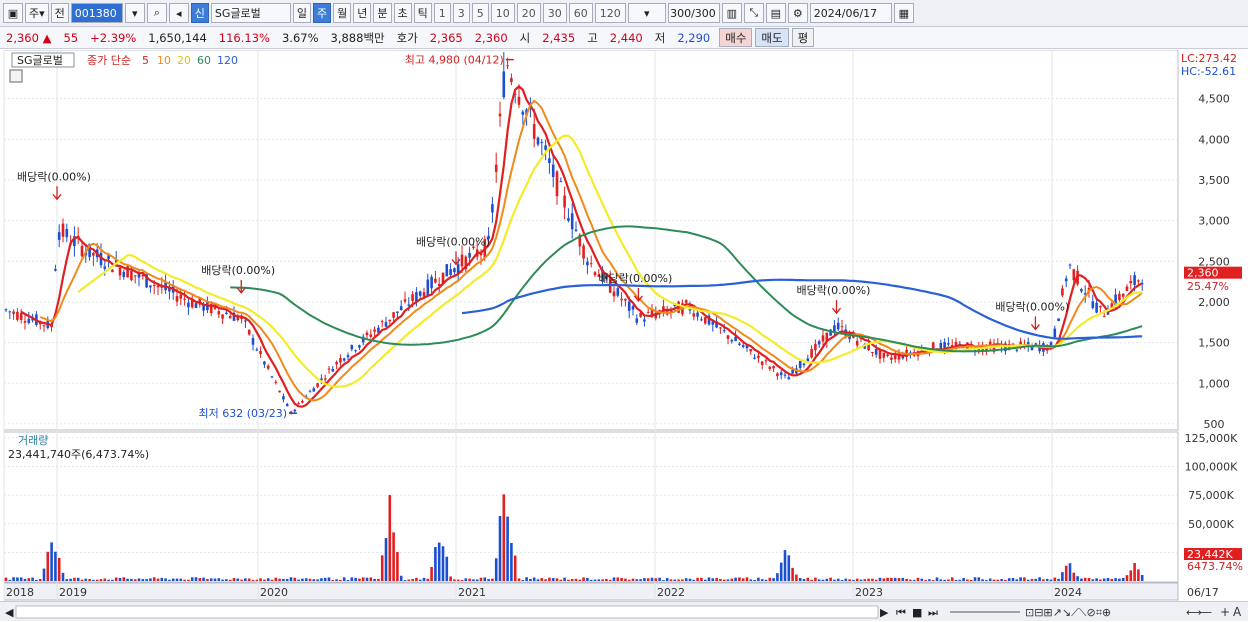 Image resolution: width=1248 pixels, height=622 pixels. Describe the element at coordinates (646, 13) in the screenshot. I see `interval-input: ▾` at that location.